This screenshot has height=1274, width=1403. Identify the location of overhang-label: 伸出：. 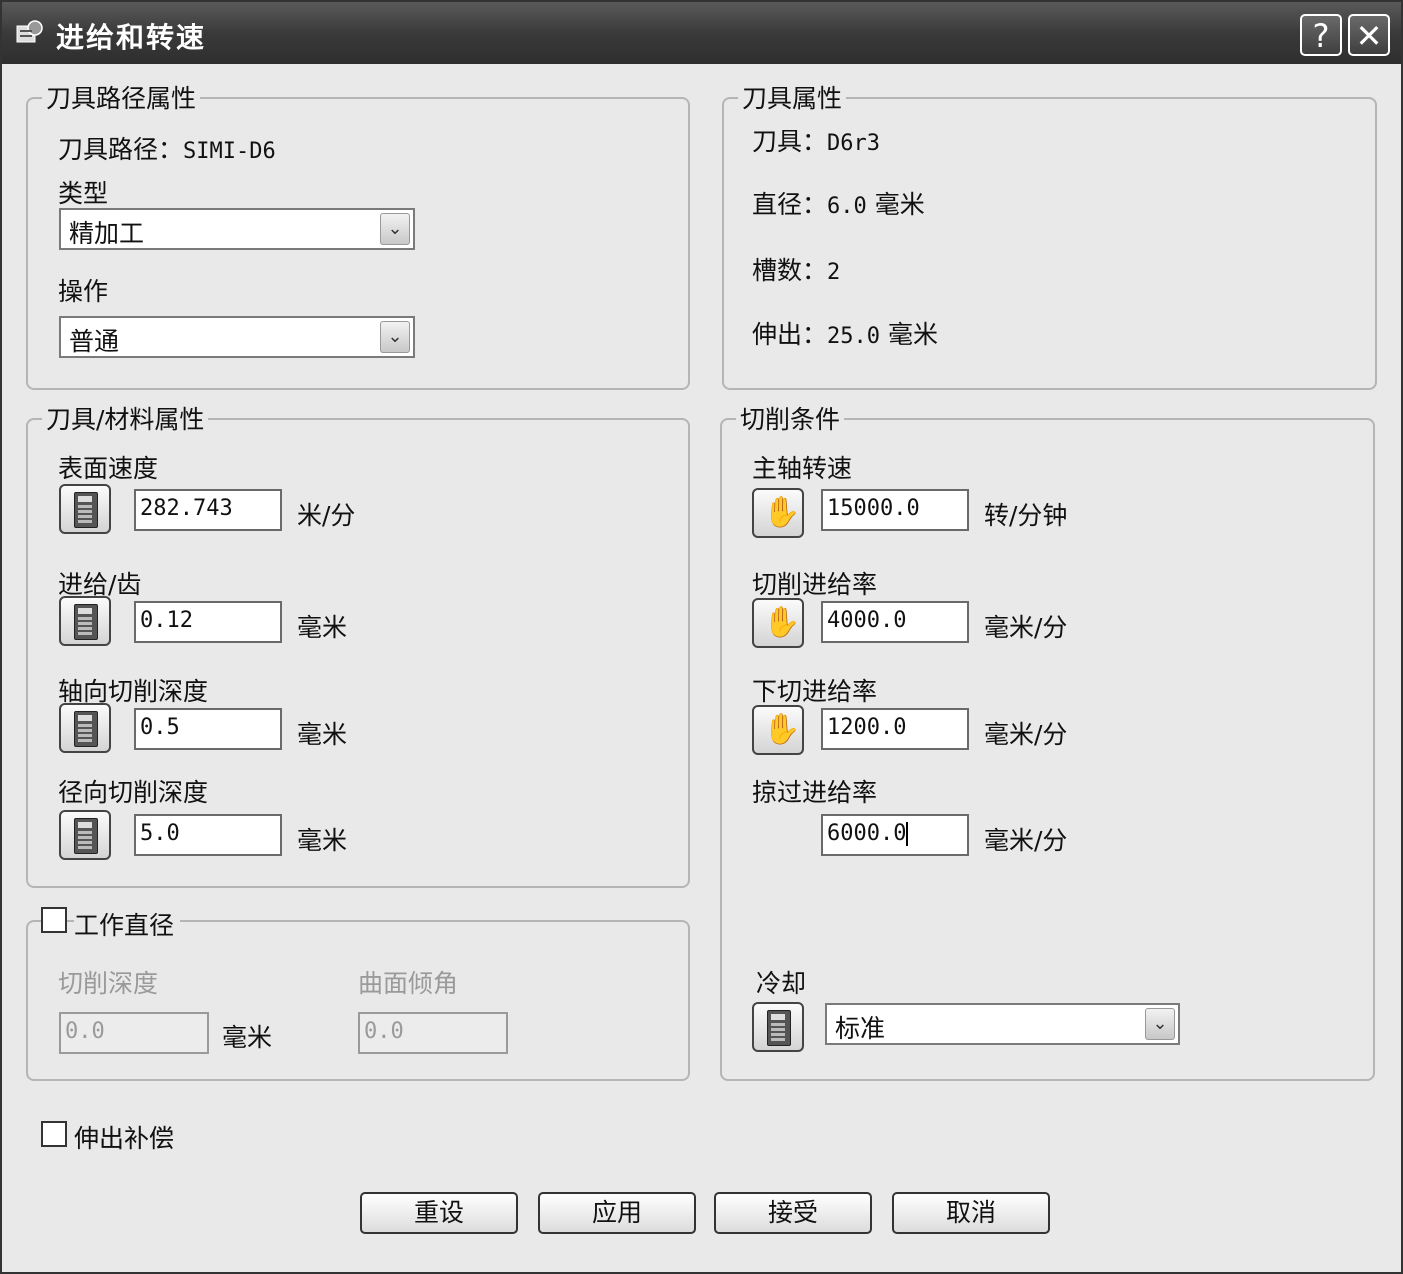
(790, 334).